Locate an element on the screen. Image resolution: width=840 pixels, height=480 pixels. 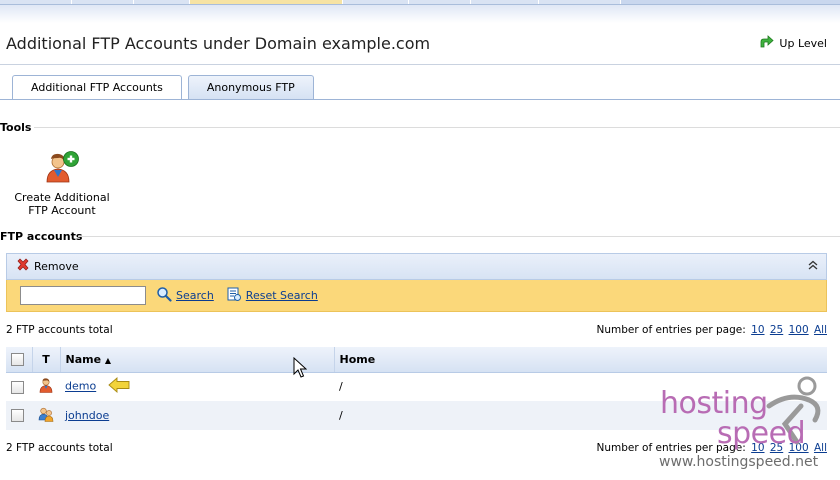
accounts-total-bottom: 2 FTP accounts total is located at coordinates (59, 448).